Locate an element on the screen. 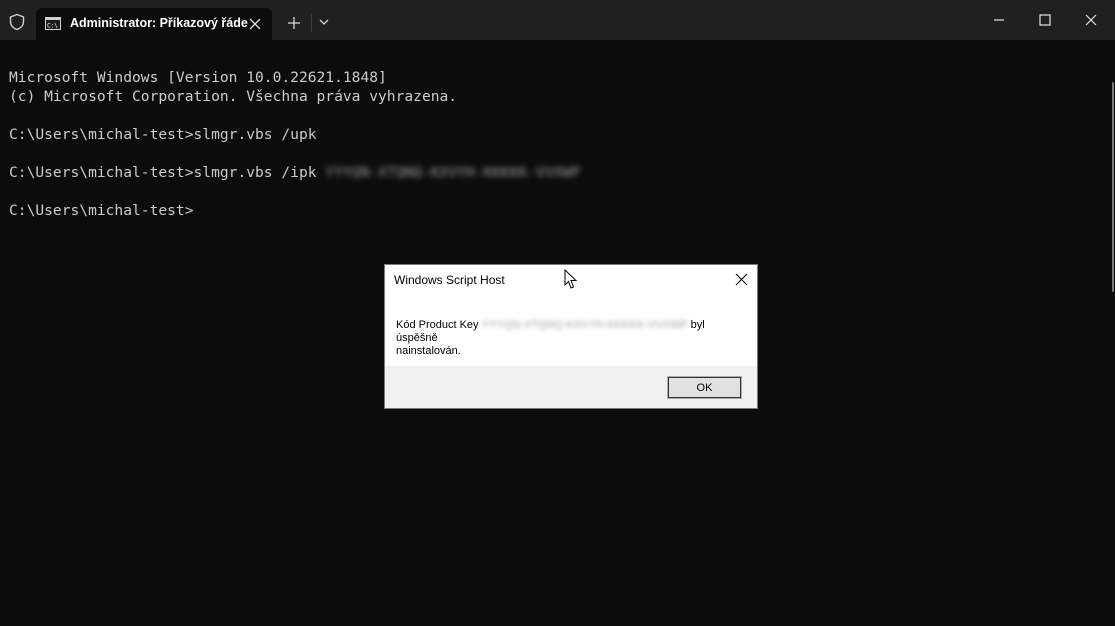  tab-title: Administrator: Příkazový řáde is located at coordinates (159, 23).